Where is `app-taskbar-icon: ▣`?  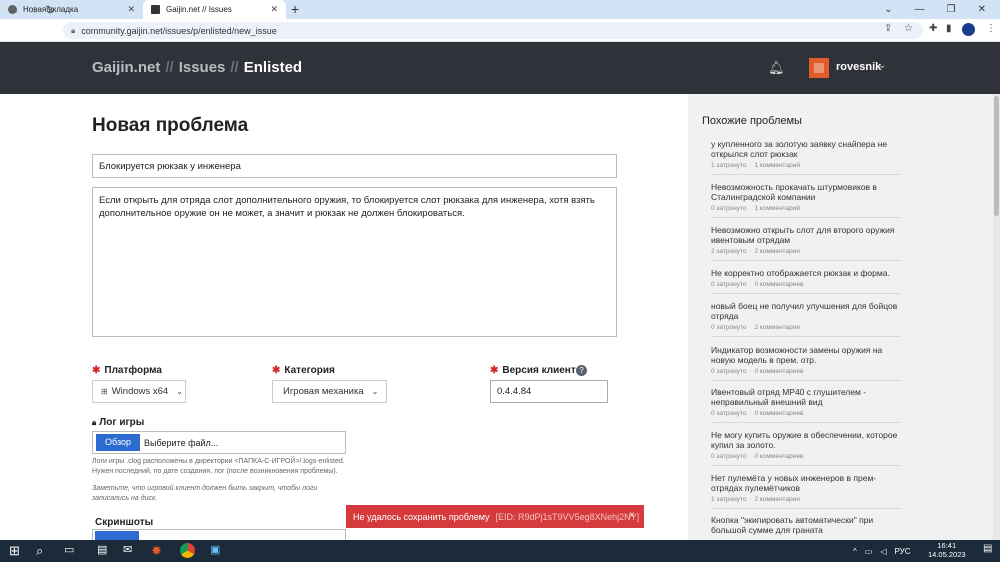 app-taskbar-icon: ▣ is located at coordinates (215, 549).